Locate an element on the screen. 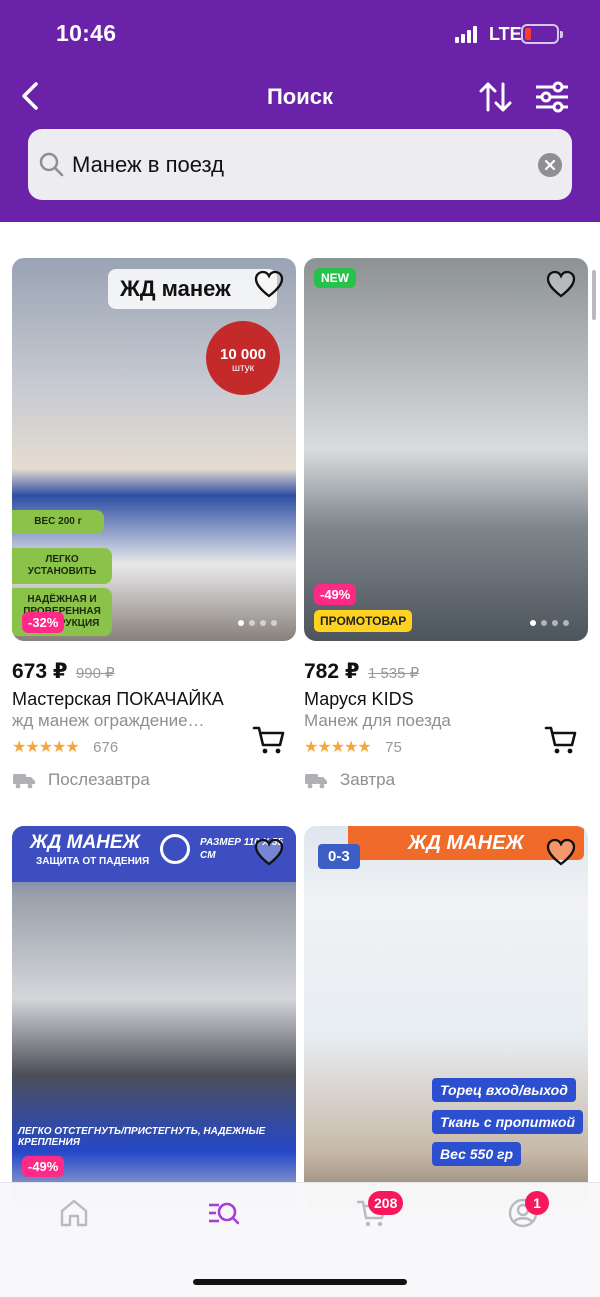 This screenshot has height=1297, width=600. status-time: 10:46 is located at coordinates (86, 33).